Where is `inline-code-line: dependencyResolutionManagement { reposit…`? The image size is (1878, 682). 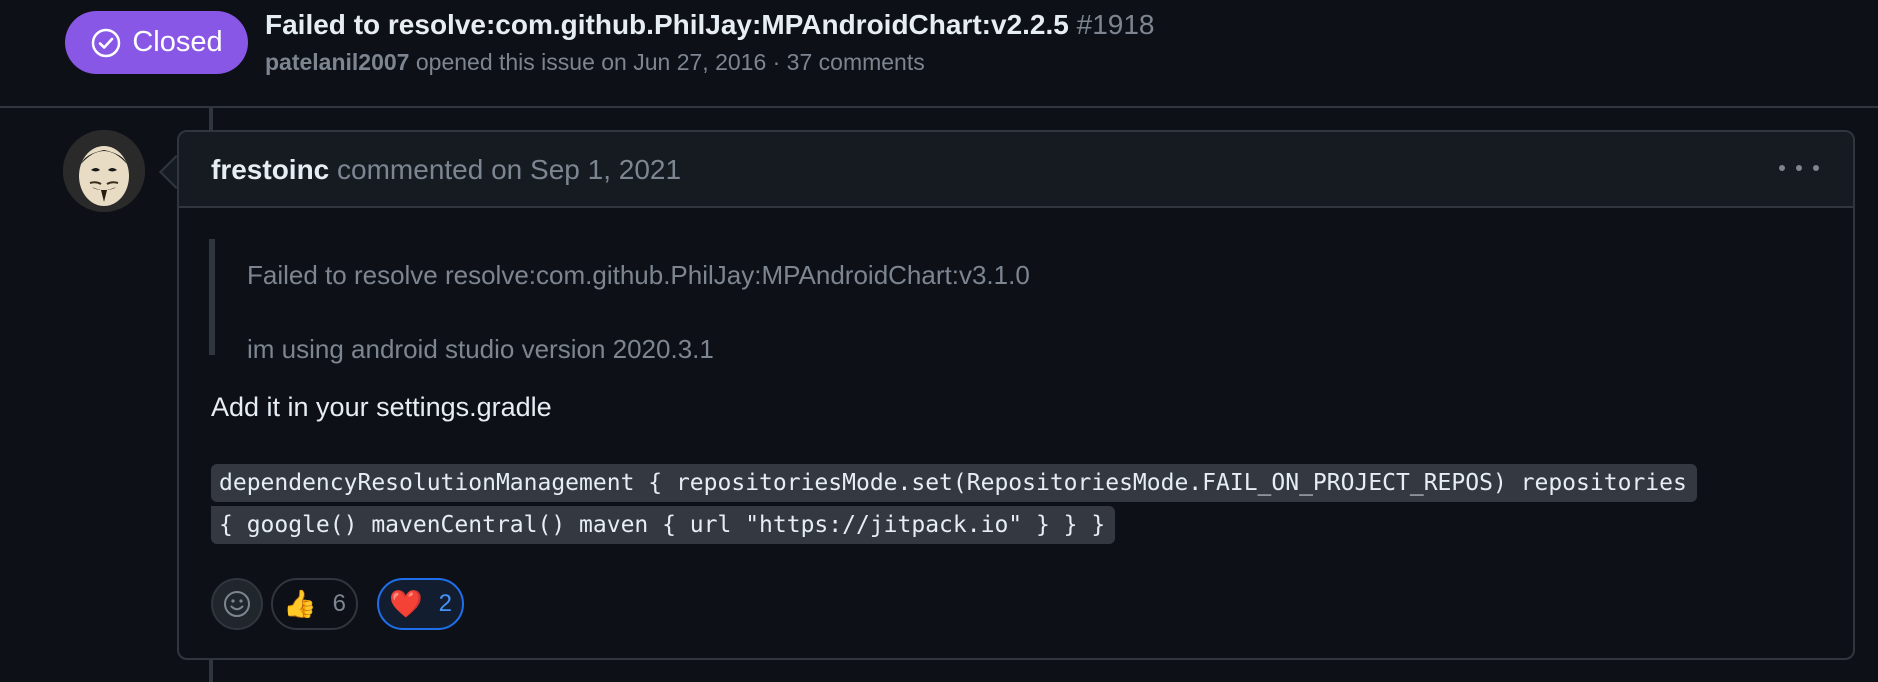 inline-code-line: dependencyResolutionManagement { reposit… is located at coordinates (954, 483).